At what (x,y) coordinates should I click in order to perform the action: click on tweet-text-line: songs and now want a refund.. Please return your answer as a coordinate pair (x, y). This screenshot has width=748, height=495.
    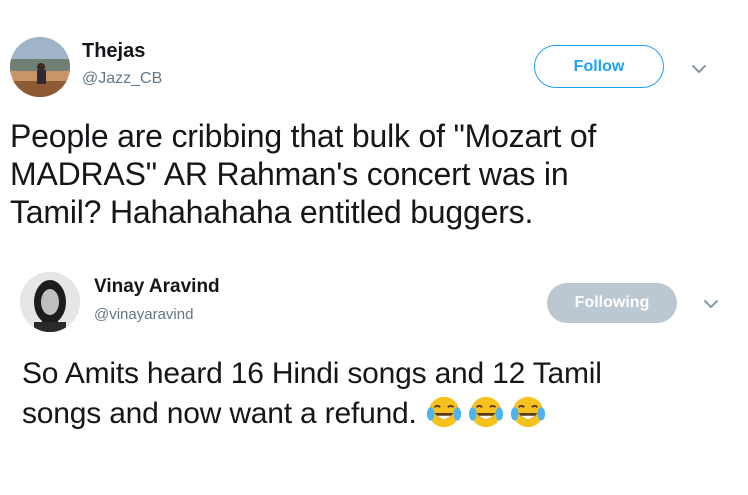
    Looking at the image, I should click on (219, 413).